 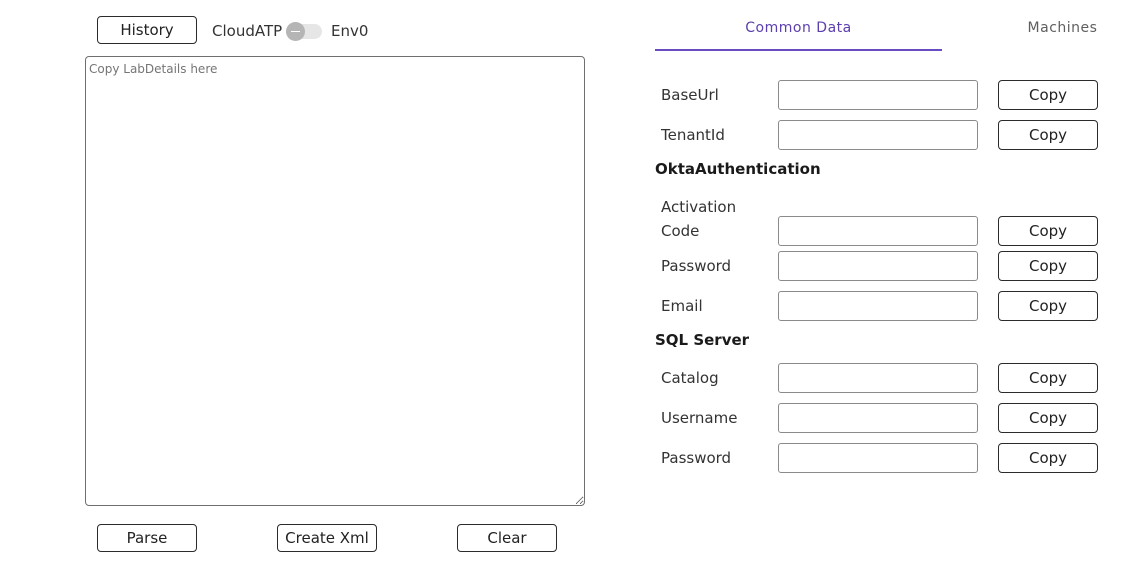 What do you see at coordinates (699, 207) in the screenshot?
I see `activation-code-label-line1: Activation` at bounding box center [699, 207].